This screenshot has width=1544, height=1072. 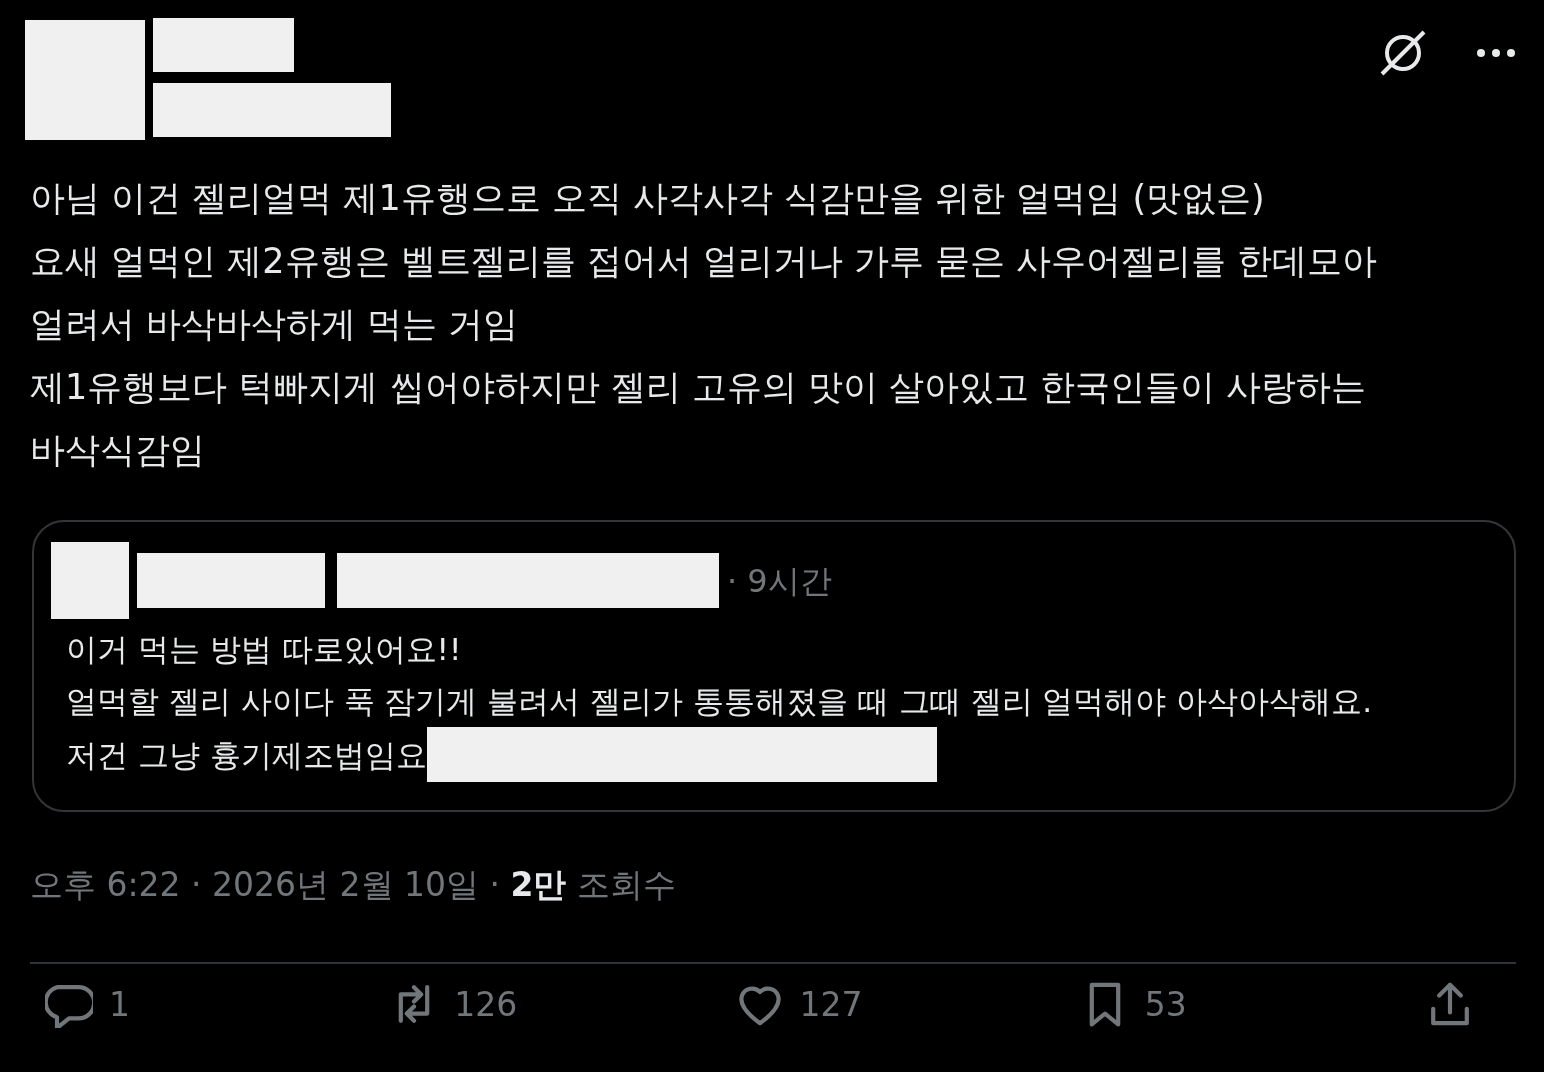 What do you see at coordinates (264, 649) in the screenshot?
I see `quote-text: 이거 먹는 방법 따로있어요!!` at bounding box center [264, 649].